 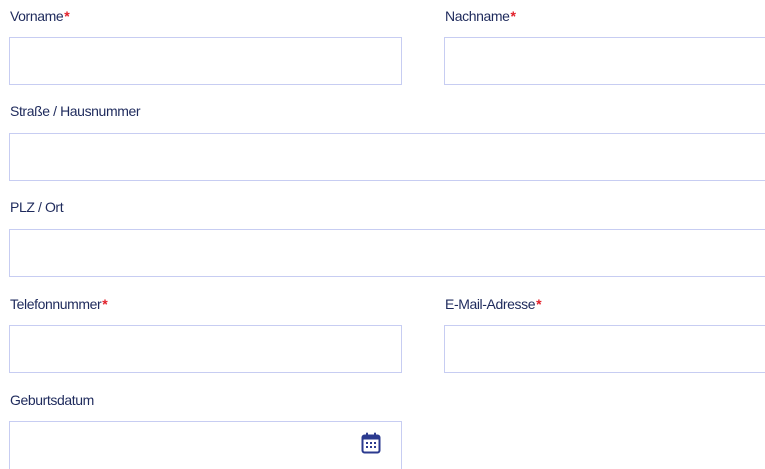 What do you see at coordinates (205, 445) in the screenshot?
I see `geburtsdatum-input` at bounding box center [205, 445].